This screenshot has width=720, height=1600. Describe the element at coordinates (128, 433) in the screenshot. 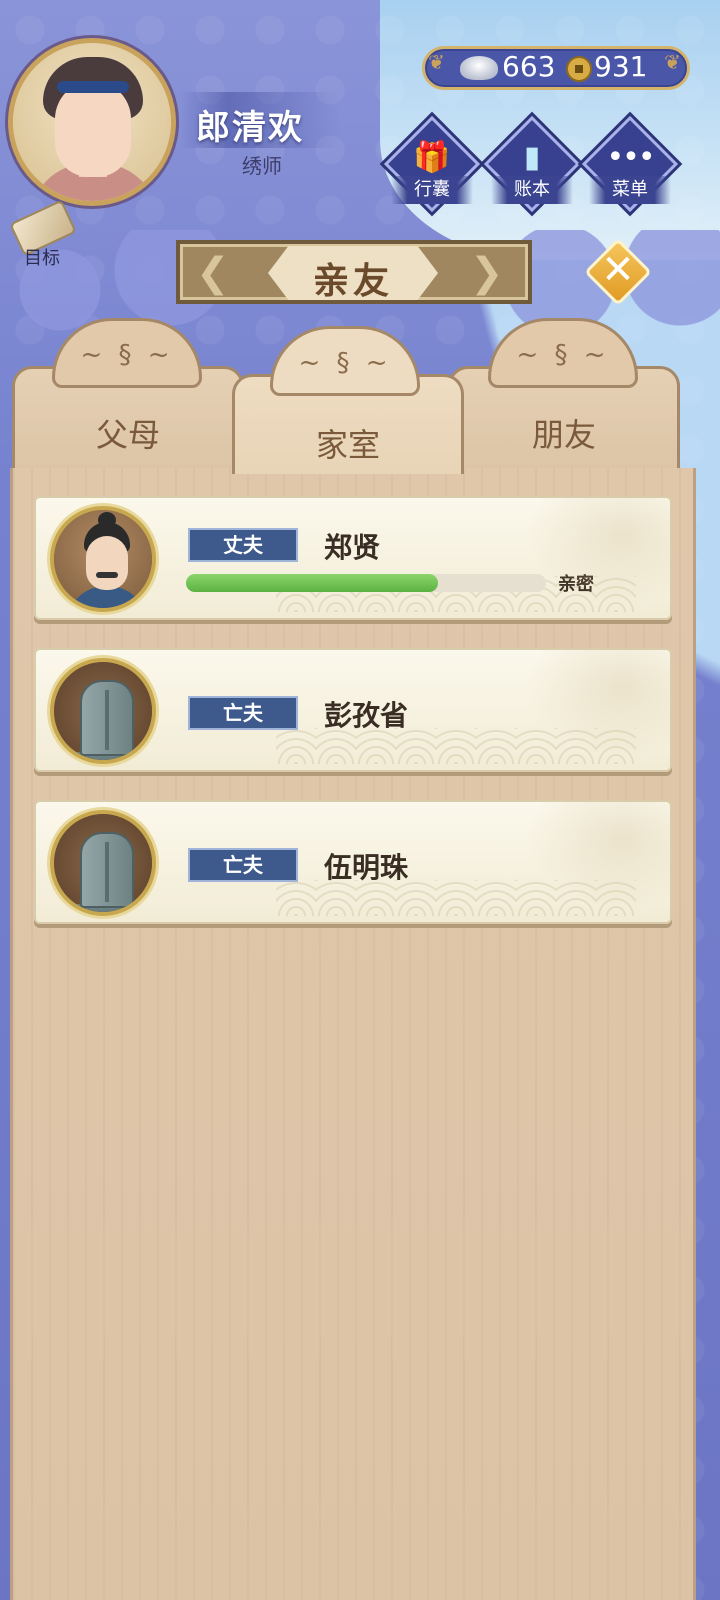

I see `tab-parents-label: 父母` at that location.